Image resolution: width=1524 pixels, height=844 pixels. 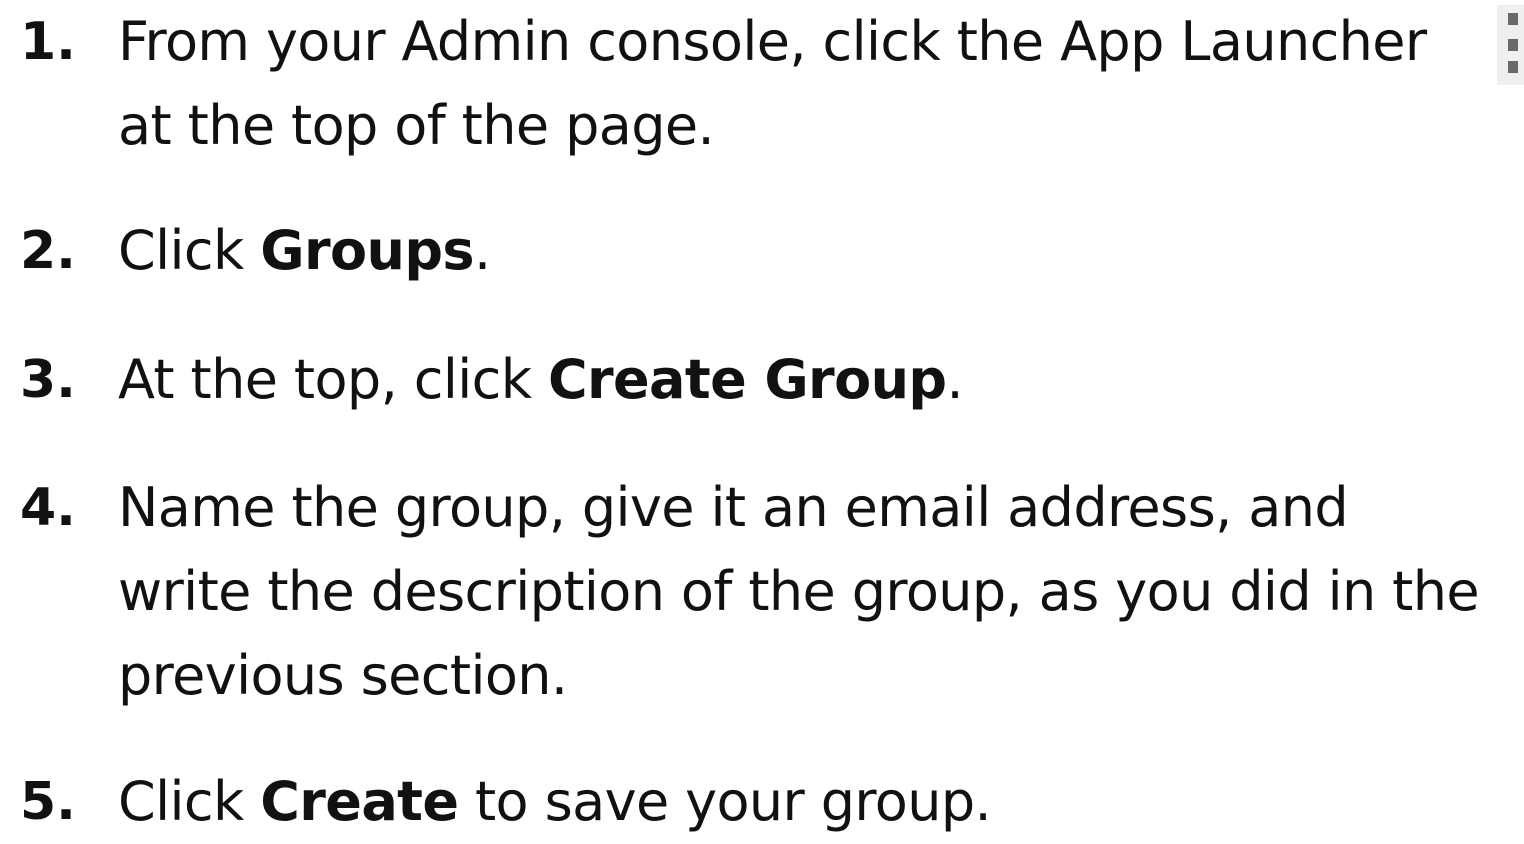 What do you see at coordinates (367, 250) in the screenshot?
I see `groups-label: Groups` at bounding box center [367, 250].